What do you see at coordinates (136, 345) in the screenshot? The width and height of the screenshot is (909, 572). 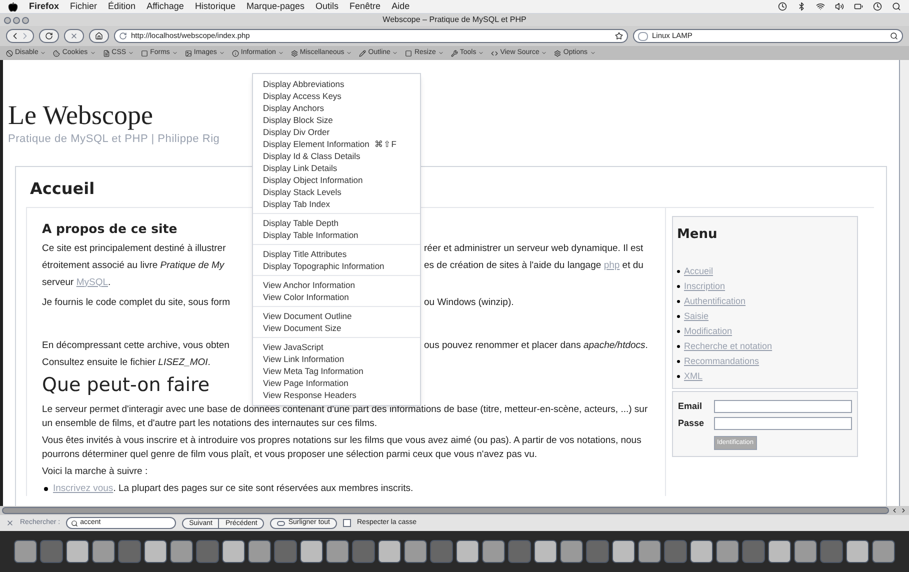 I see `text-line: En décompressant cette archive, vous obten` at bounding box center [136, 345].